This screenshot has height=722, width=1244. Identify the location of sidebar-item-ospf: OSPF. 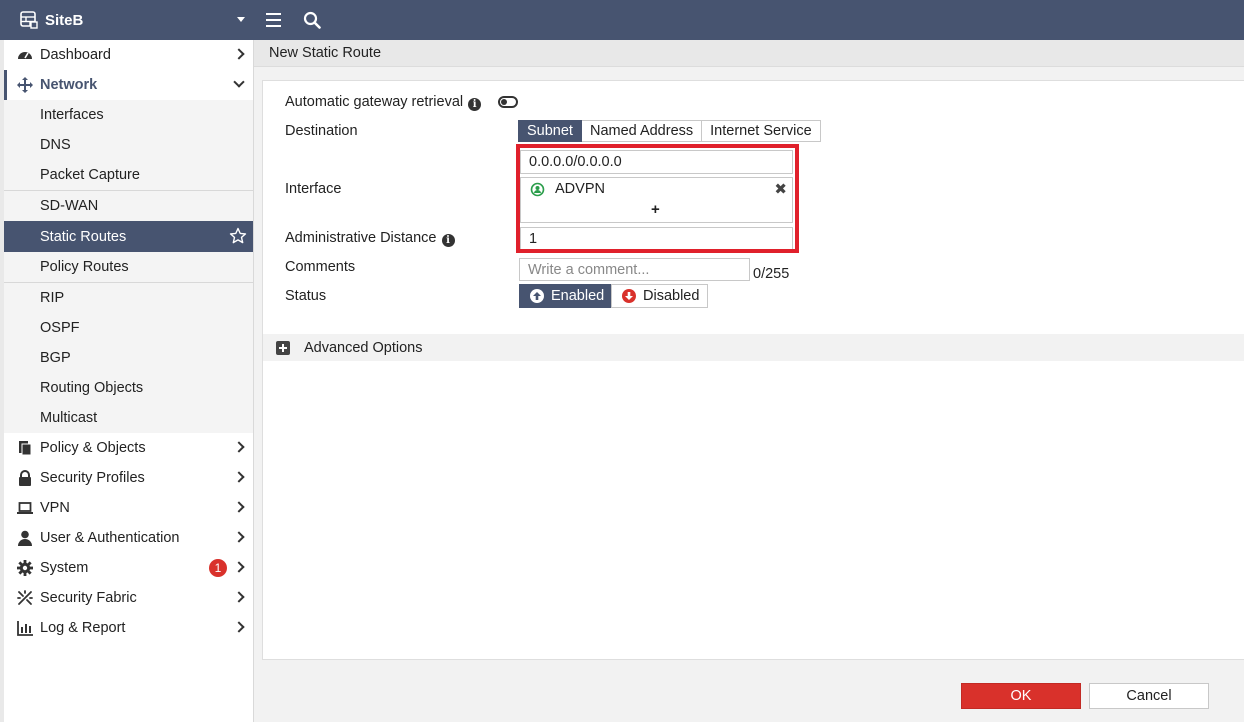
(128, 328).